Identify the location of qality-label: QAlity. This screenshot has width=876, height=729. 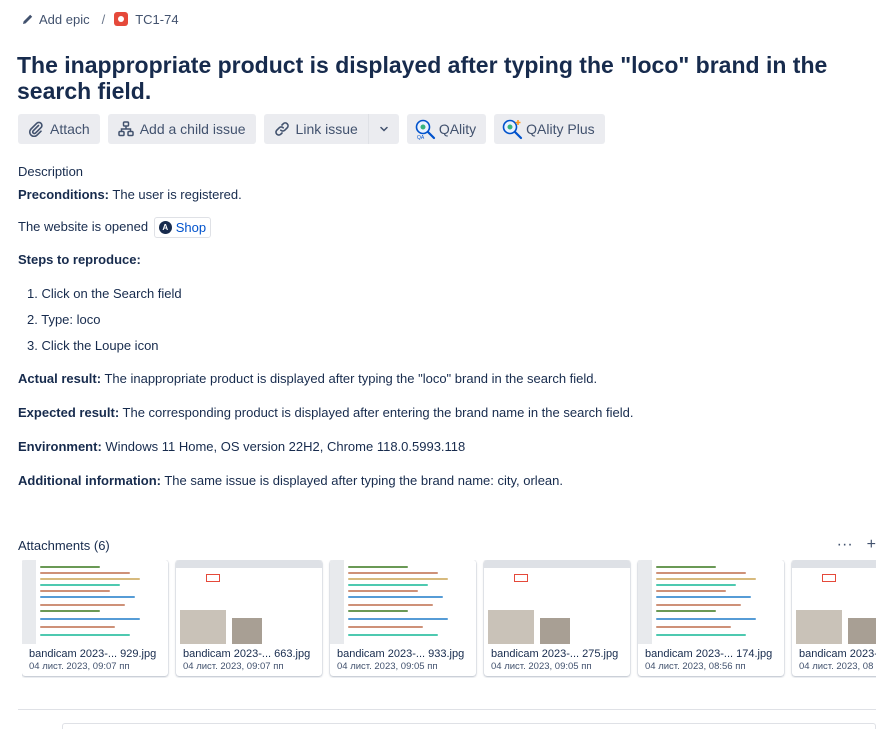
(457, 129).